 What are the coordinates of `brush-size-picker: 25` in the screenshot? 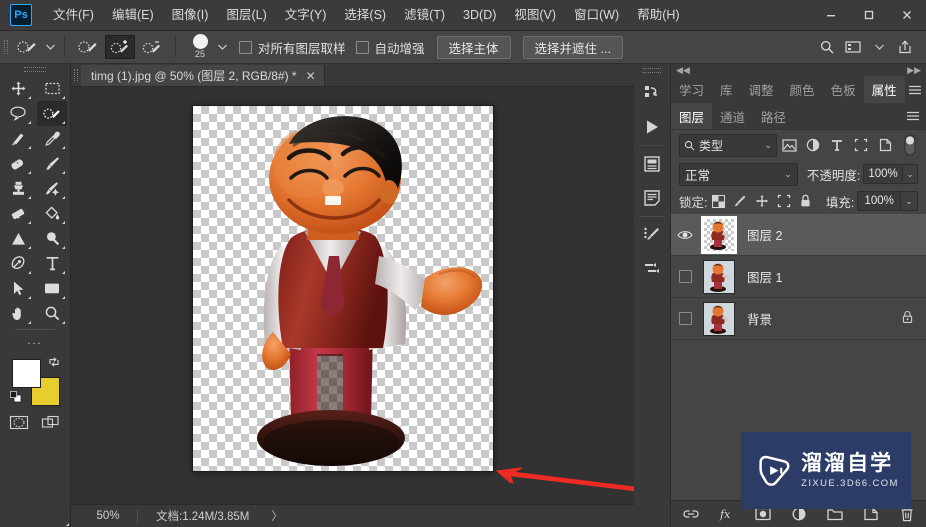 It's located at (200, 46).